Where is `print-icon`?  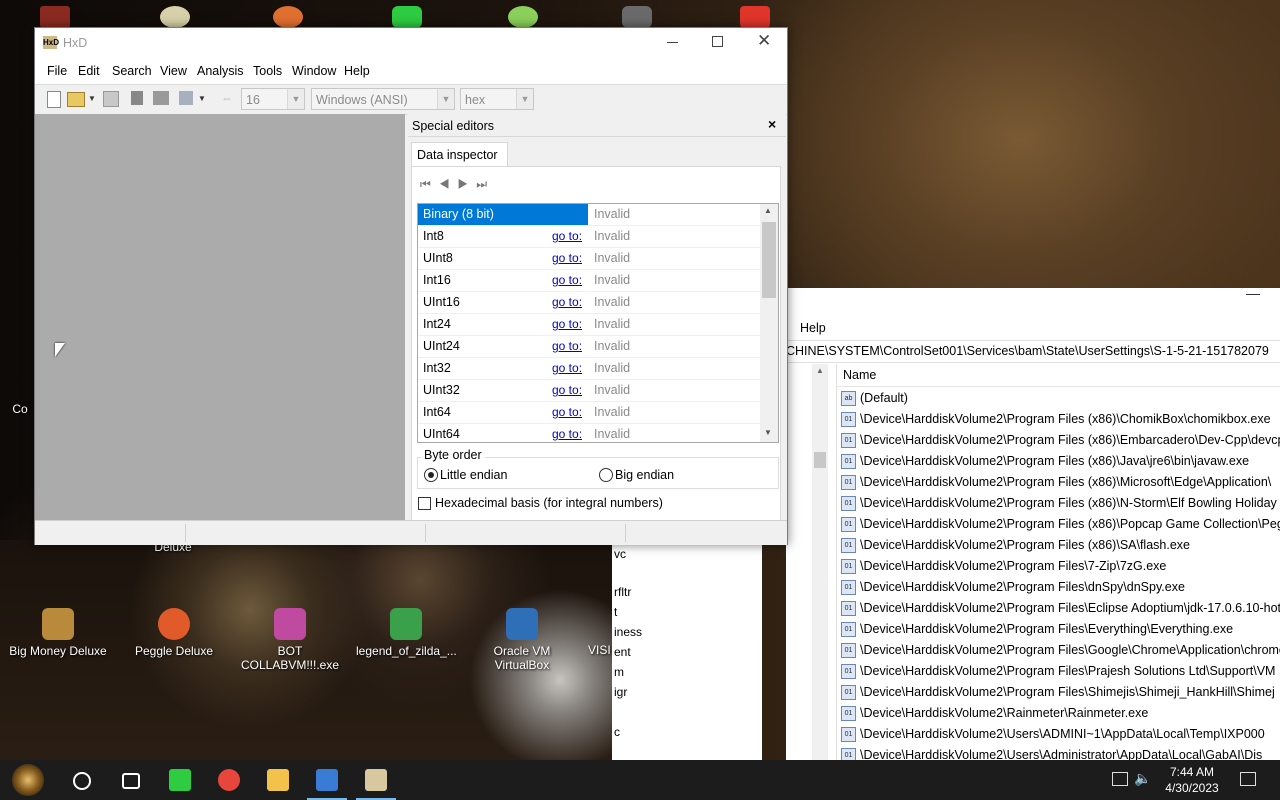
print-icon is located at coordinates (161, 98).